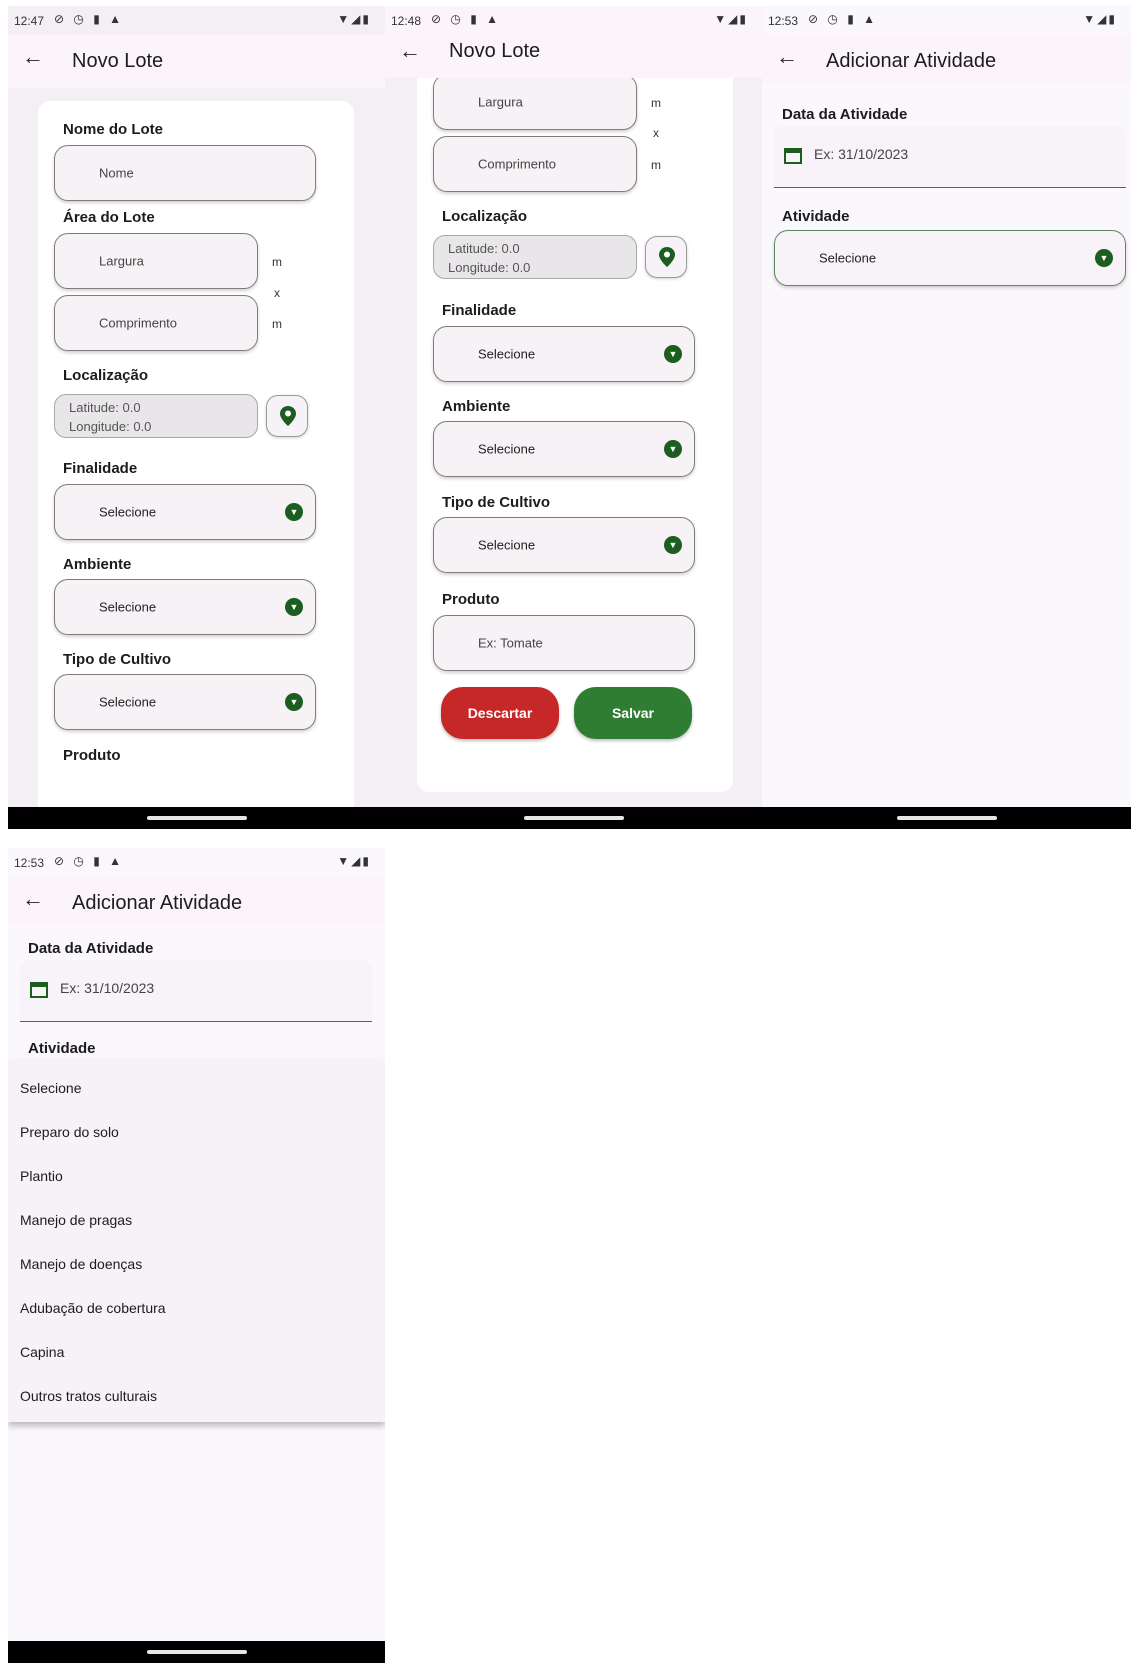 Image resolution: width=1131 pixels, height=1663 pixels. Describe the element at coordinates (69, 1132) in the screenshot. I see `menu-item-preparo-do-solo: Preparo do solo` at that location.